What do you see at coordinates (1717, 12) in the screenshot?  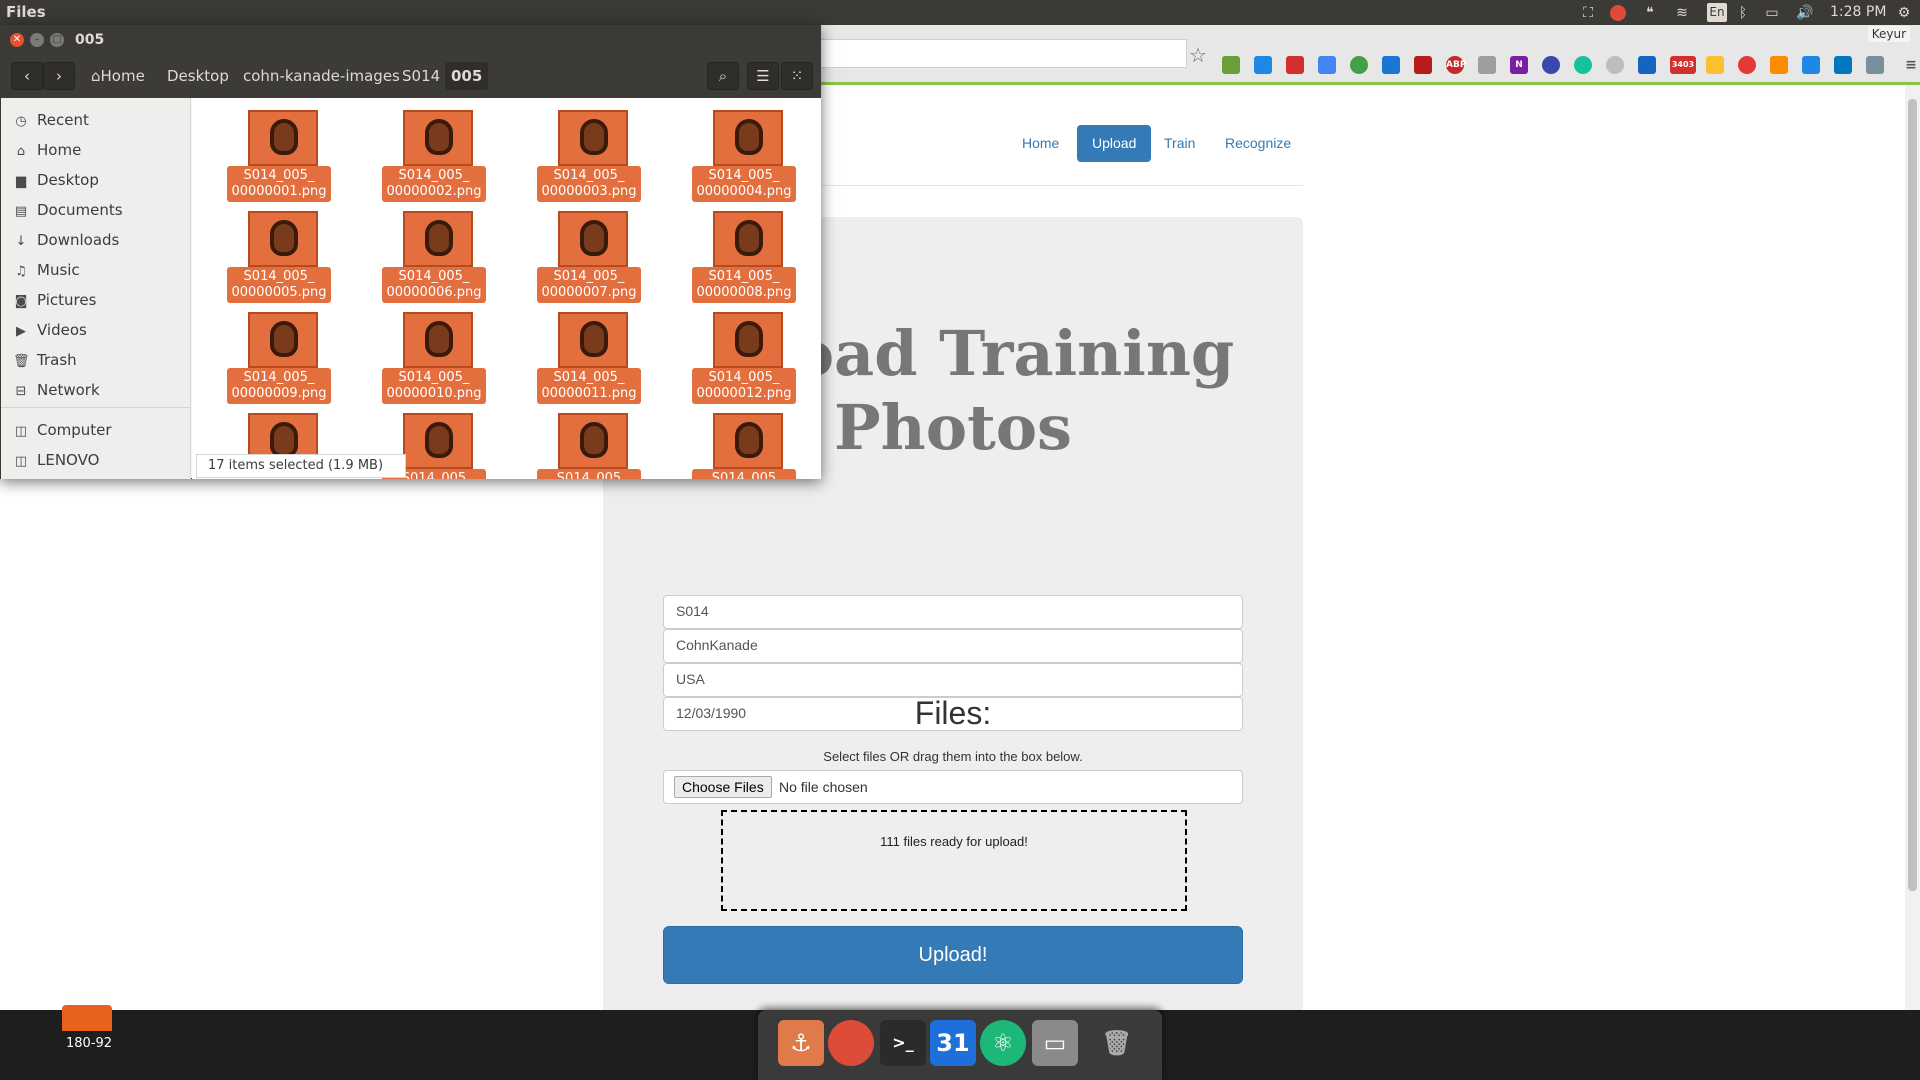 I see `keyboard-language-indicator: En` at bounding box center [1717, 12].